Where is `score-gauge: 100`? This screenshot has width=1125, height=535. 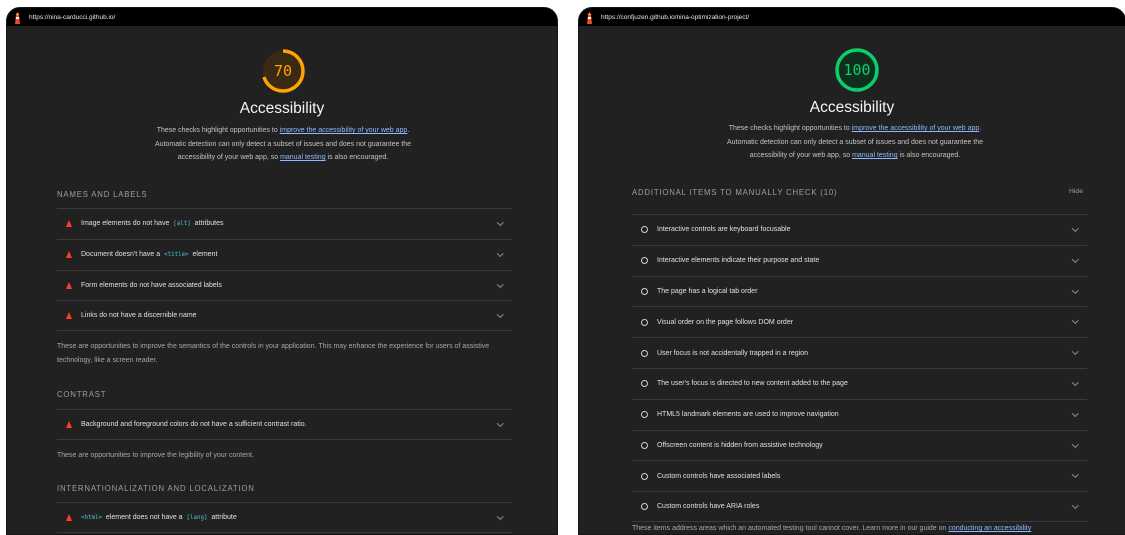 score-gauge: 100 is located at coordinates (857, 70).